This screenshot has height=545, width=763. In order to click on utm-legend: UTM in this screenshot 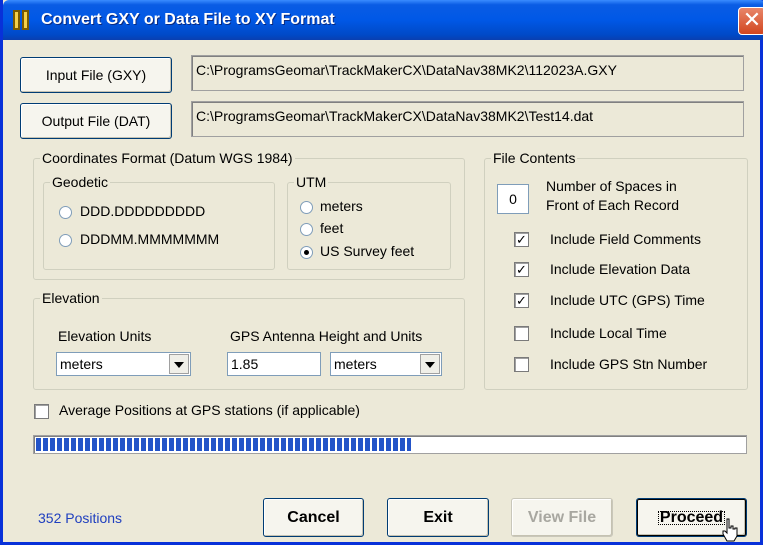, I will do `click(311, 182)`.